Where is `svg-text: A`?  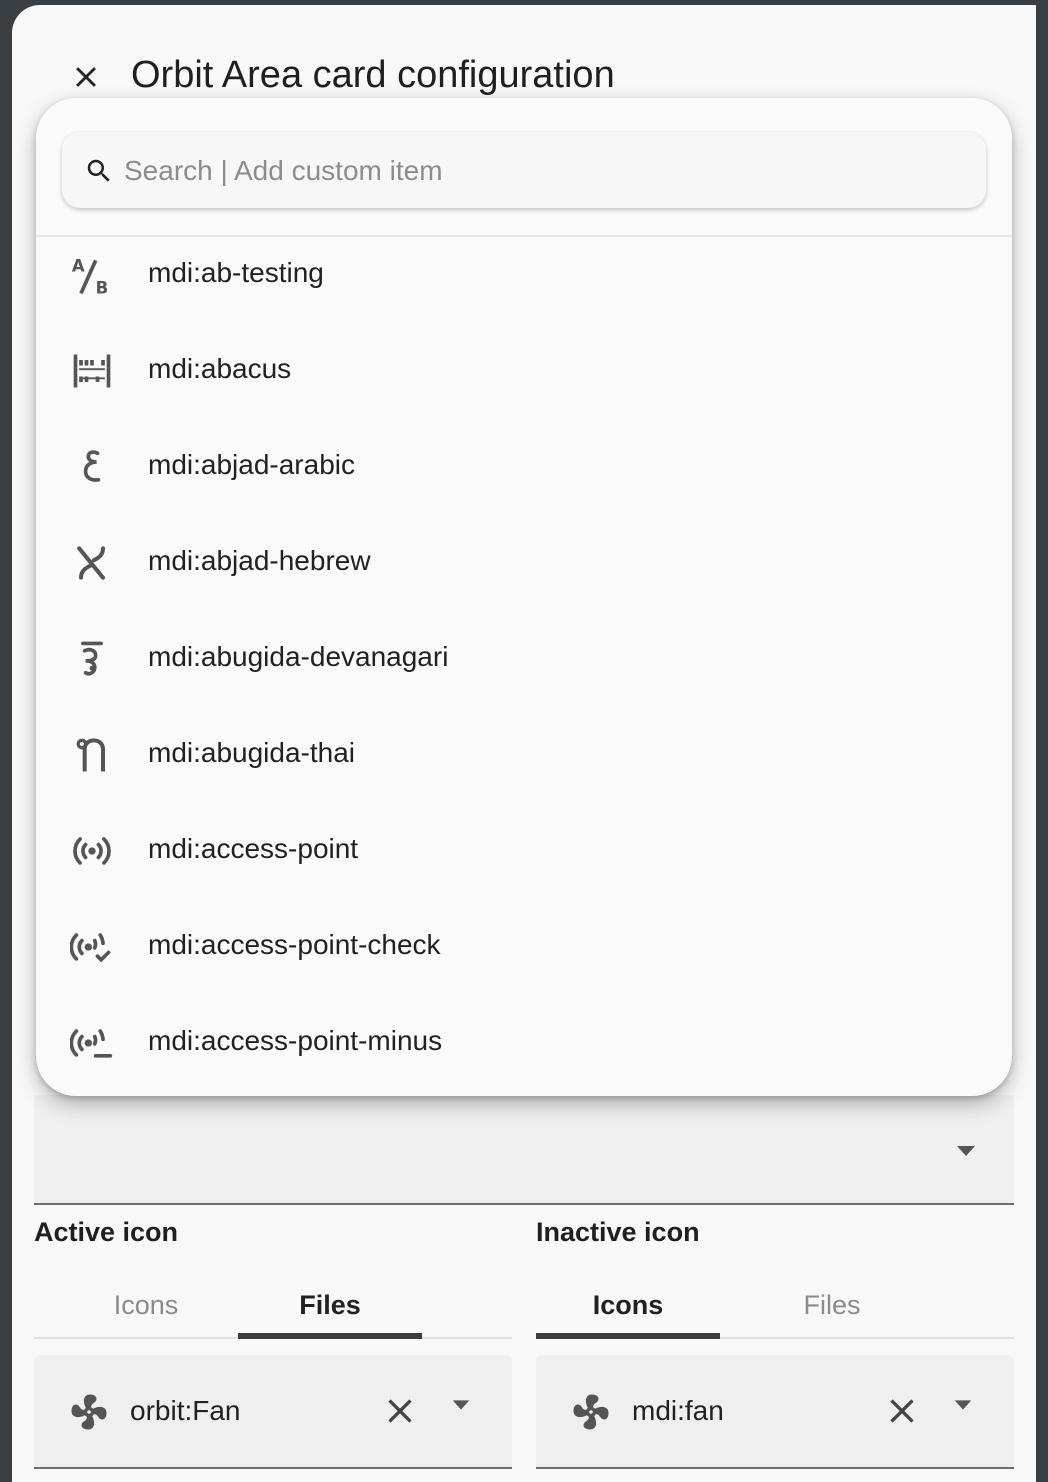
svg-text: A is located at coordinates (78, 265).